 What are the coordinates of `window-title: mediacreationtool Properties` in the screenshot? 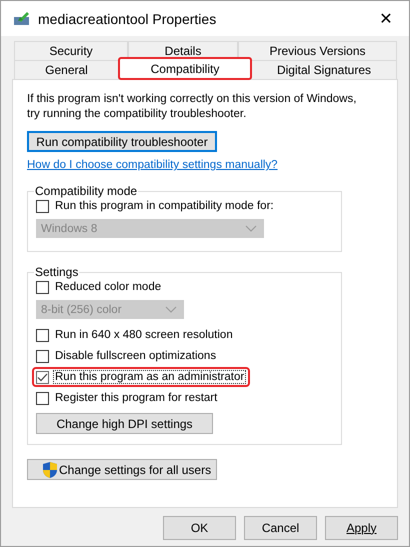 It's located at (127, 18).